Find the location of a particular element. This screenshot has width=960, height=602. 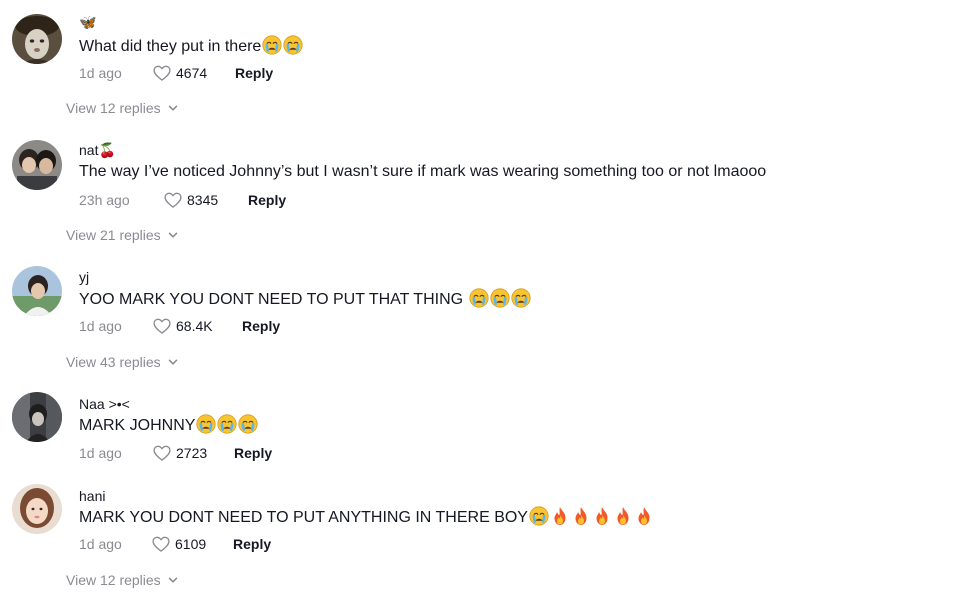

like-button: 2723 is located at coordinates (179, 453).